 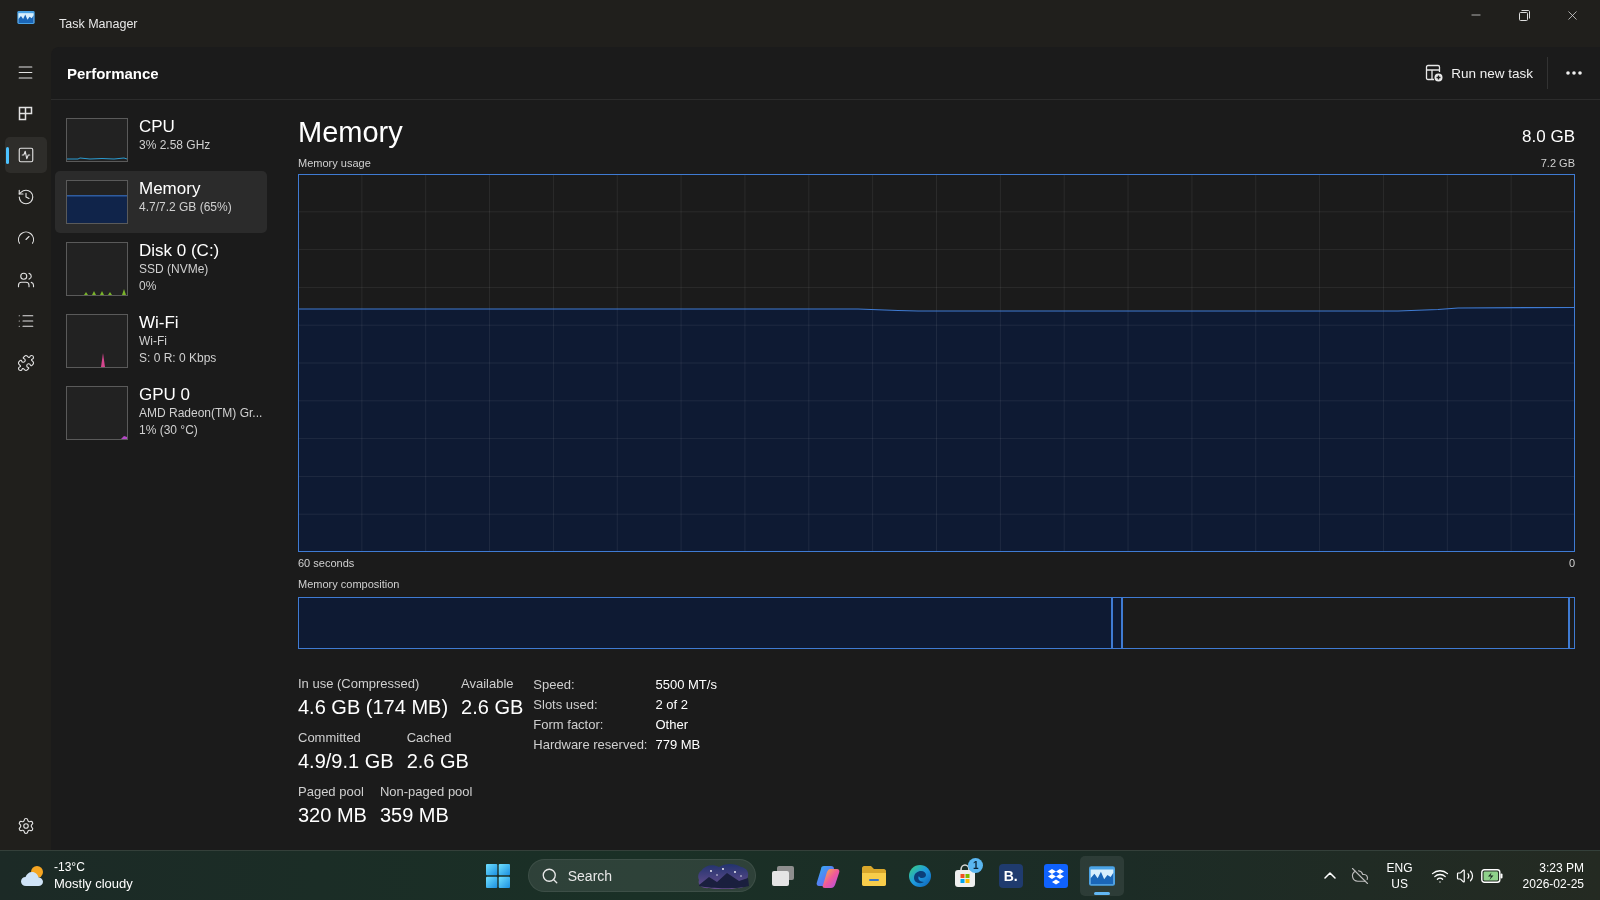 What do you see at coordinates (1464, 875) in the screenshot?
I see `speaker-icon` at bounding box center [1464, 875].